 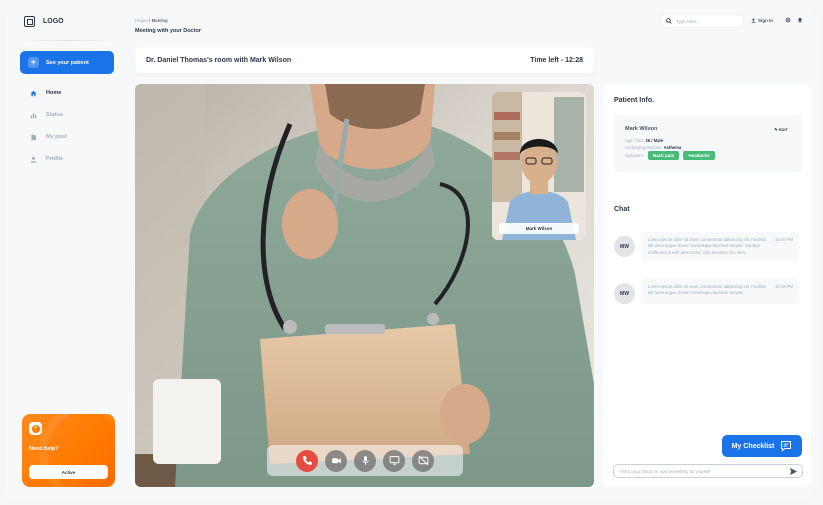 What do you see at coordinates (159, 20) in the screenshot?
I see `breadcrumb-current: Meeting` at bounding box center [159, 20].